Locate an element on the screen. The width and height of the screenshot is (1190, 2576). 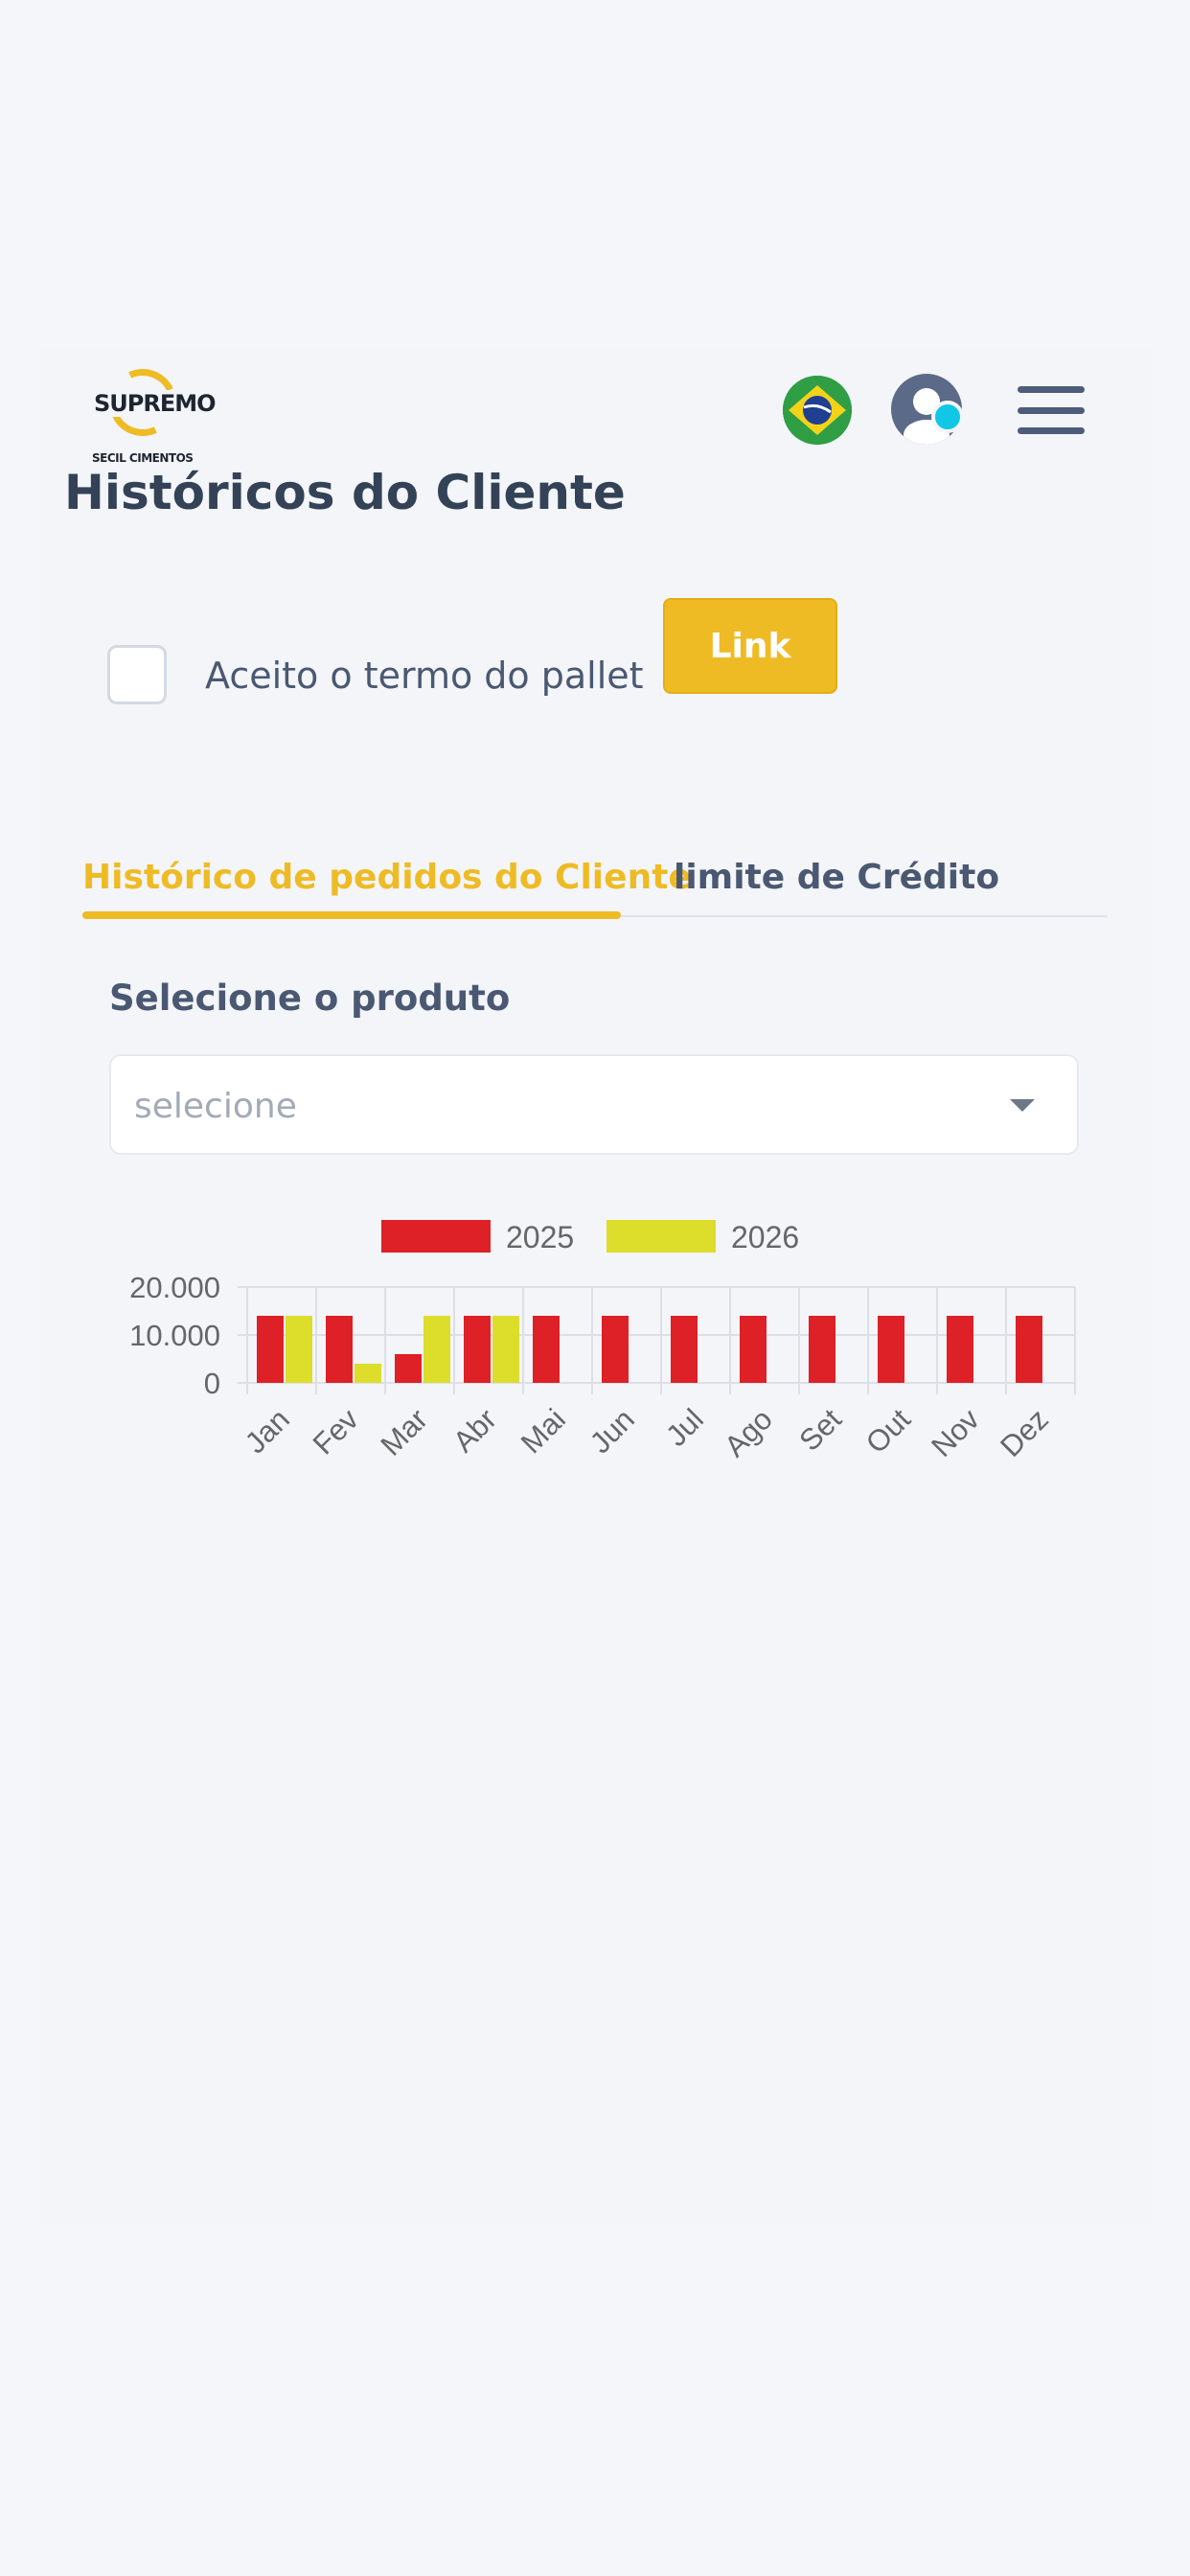
legend-label: 2026 is located at coordinates (765, 1237).